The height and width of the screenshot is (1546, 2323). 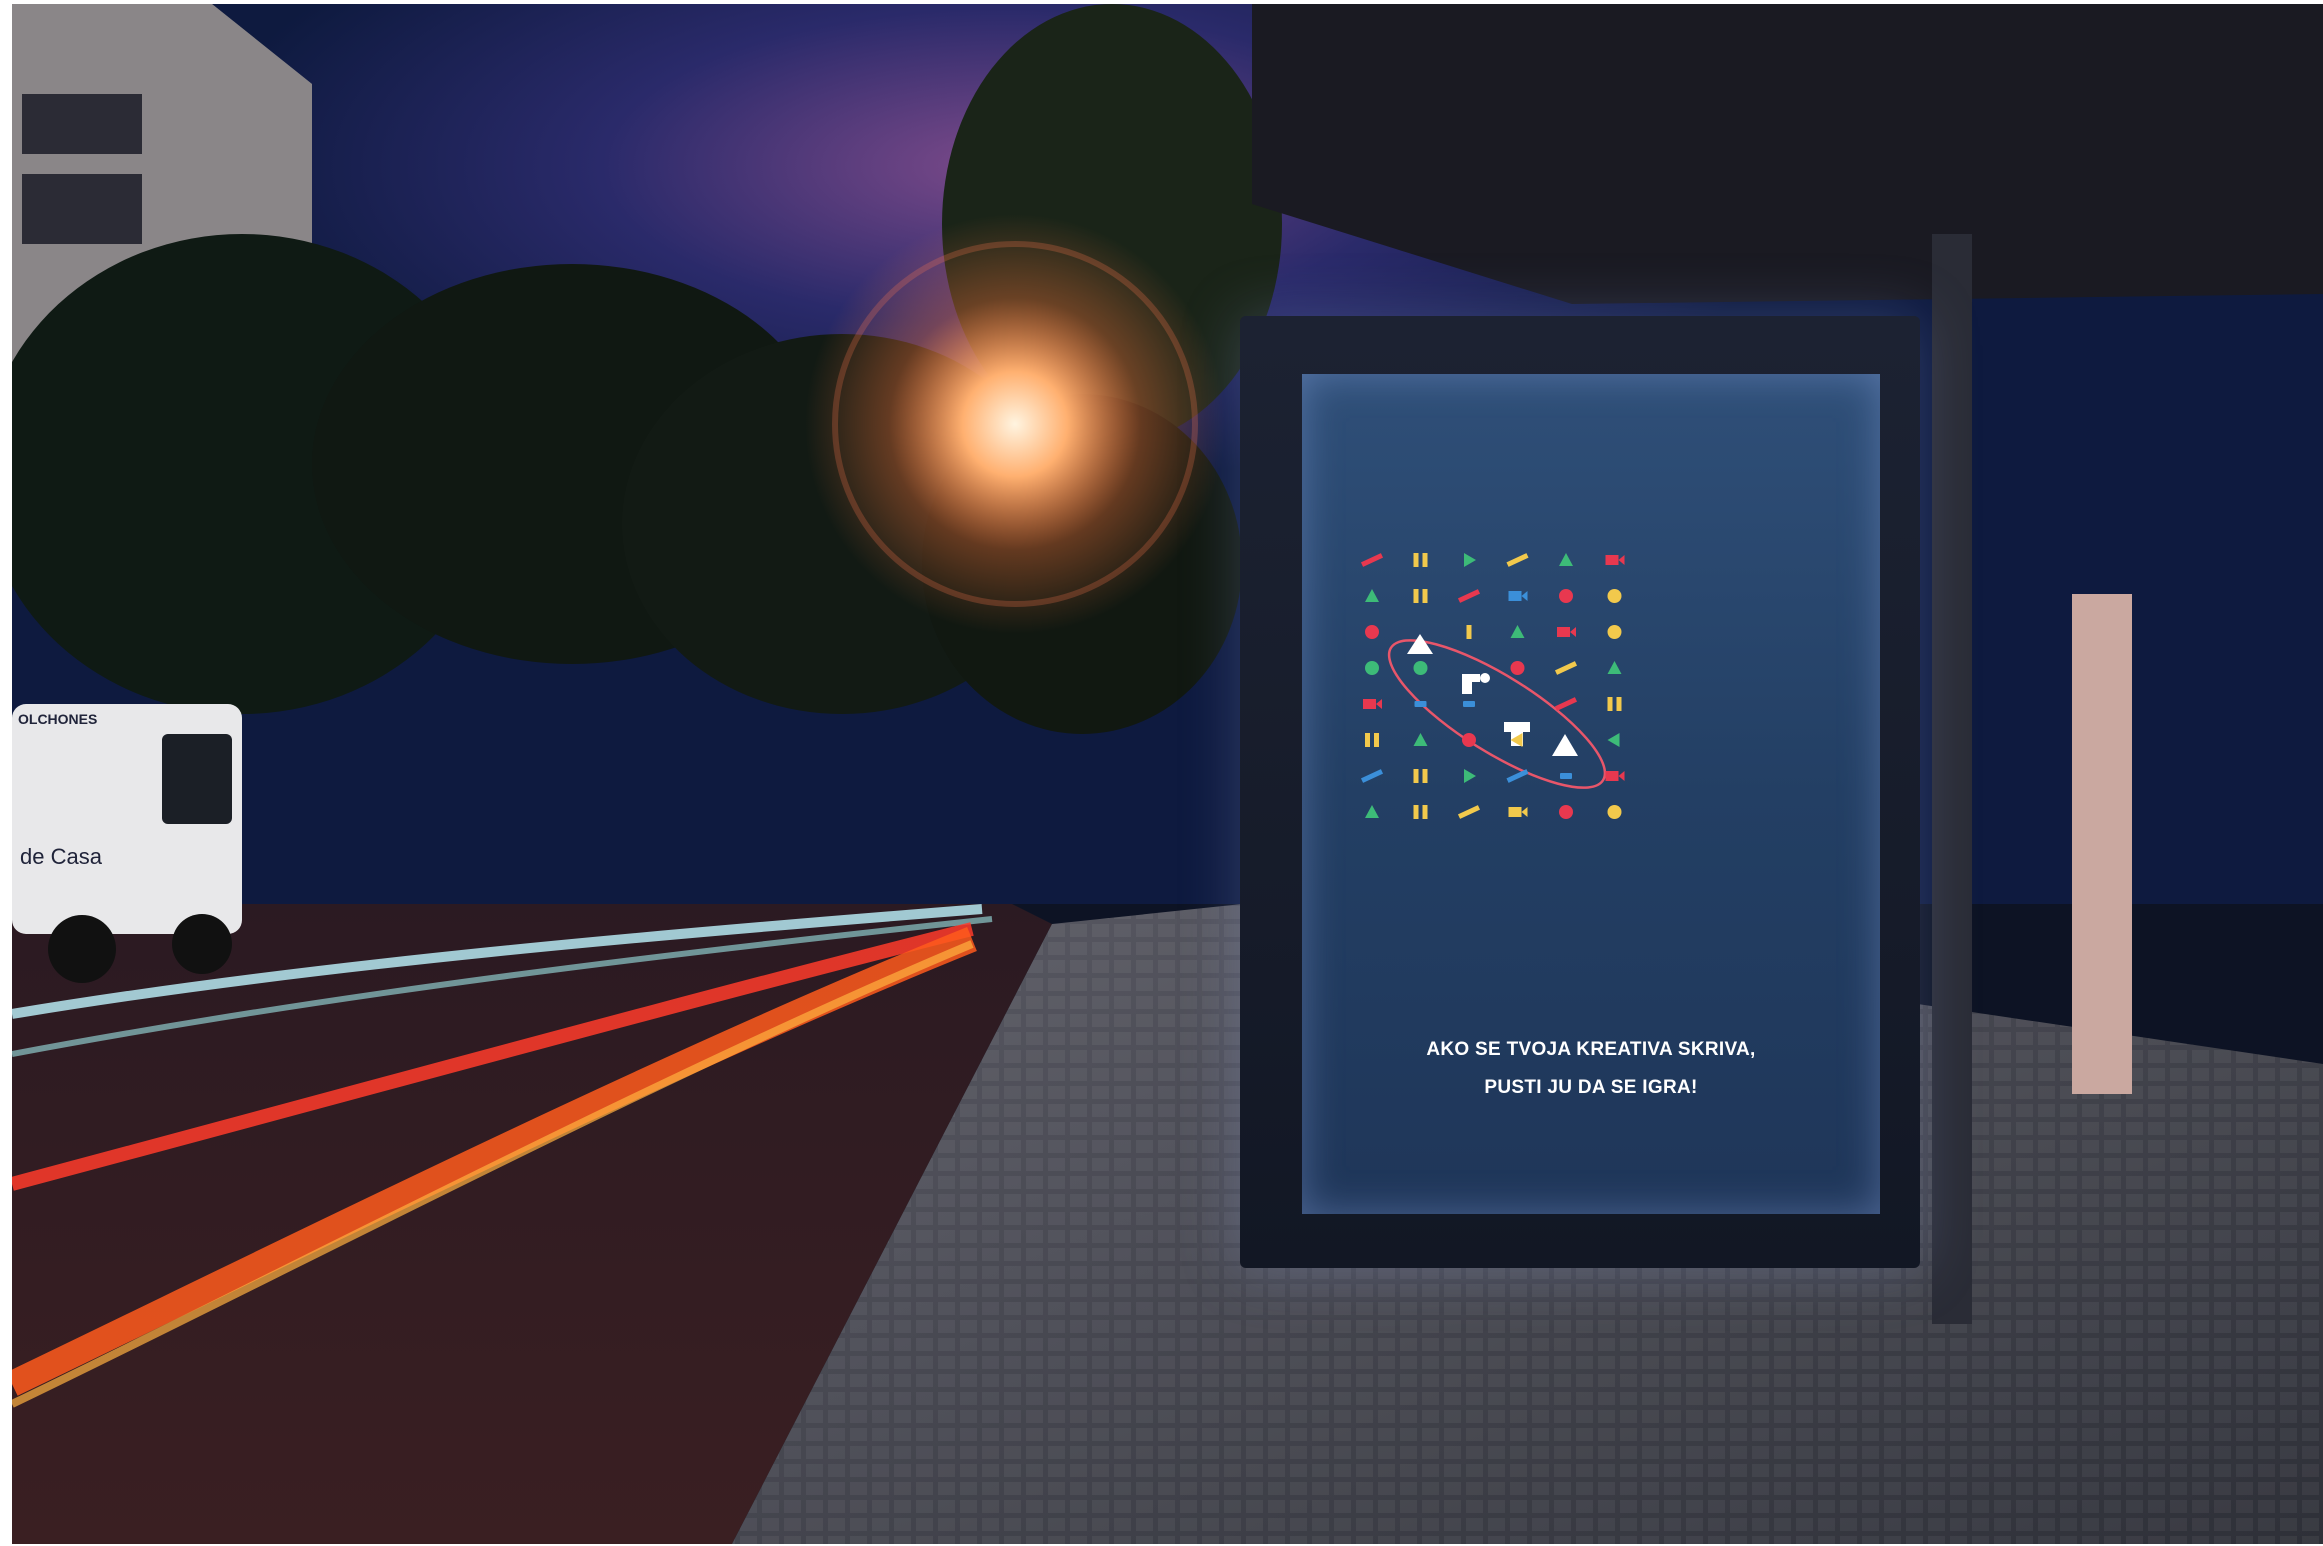 I want to click on highlight-ellipse, so click(x=1497, y=714).